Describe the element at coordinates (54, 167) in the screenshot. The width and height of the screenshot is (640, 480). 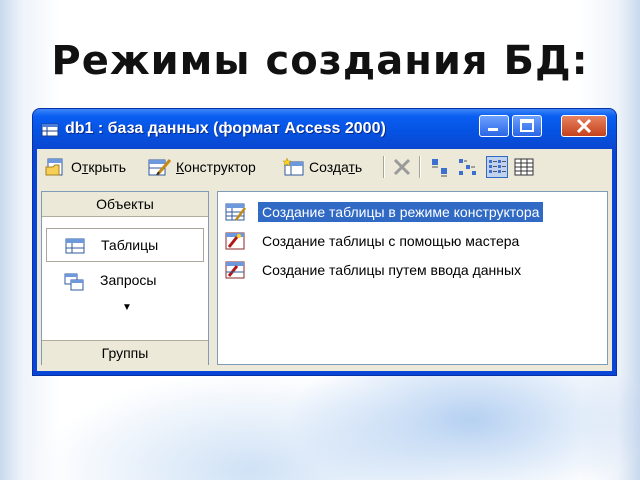
I see `open-icon` at that location.